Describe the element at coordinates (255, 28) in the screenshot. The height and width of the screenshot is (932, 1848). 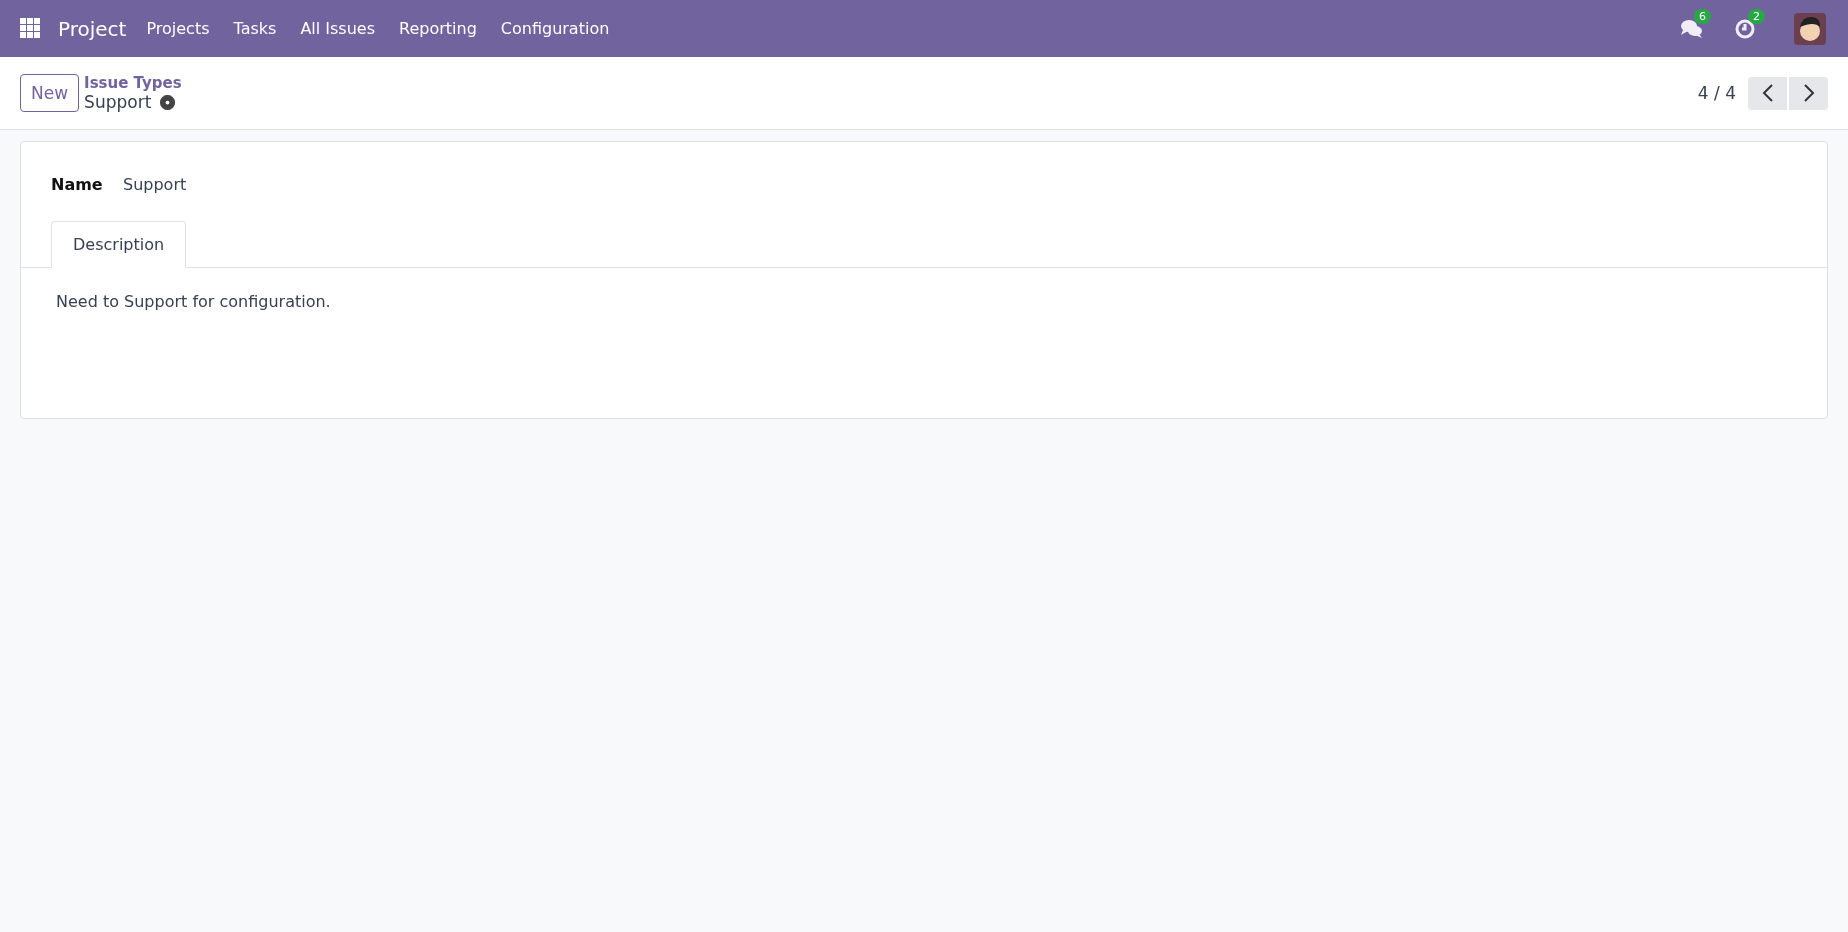
I see `menu-item: Tasks` at that location.